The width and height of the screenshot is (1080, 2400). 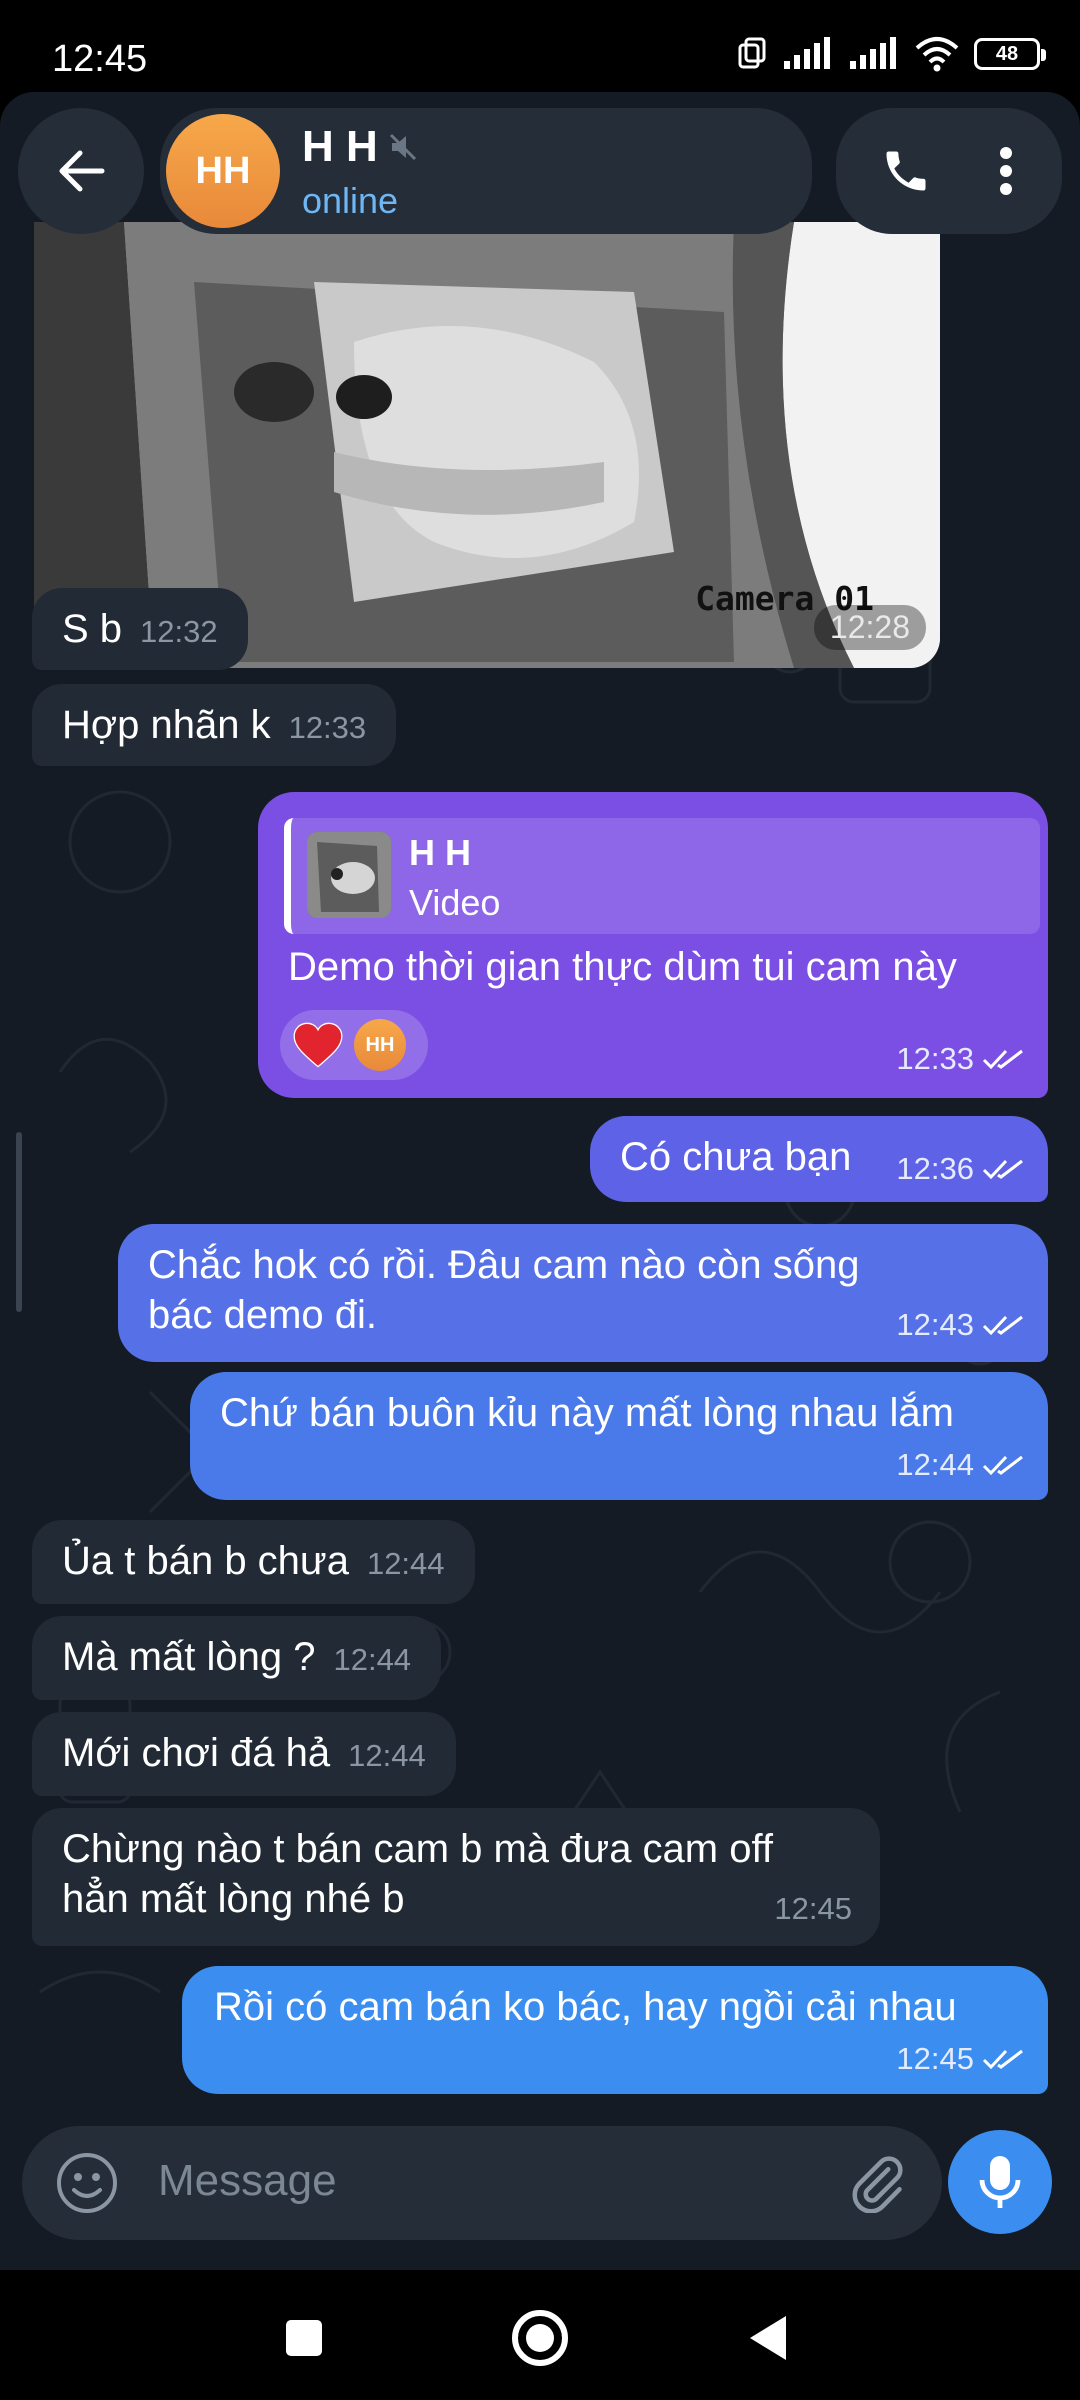 I want to click on message-meta: 12:36, so click(x=961, y=1169).